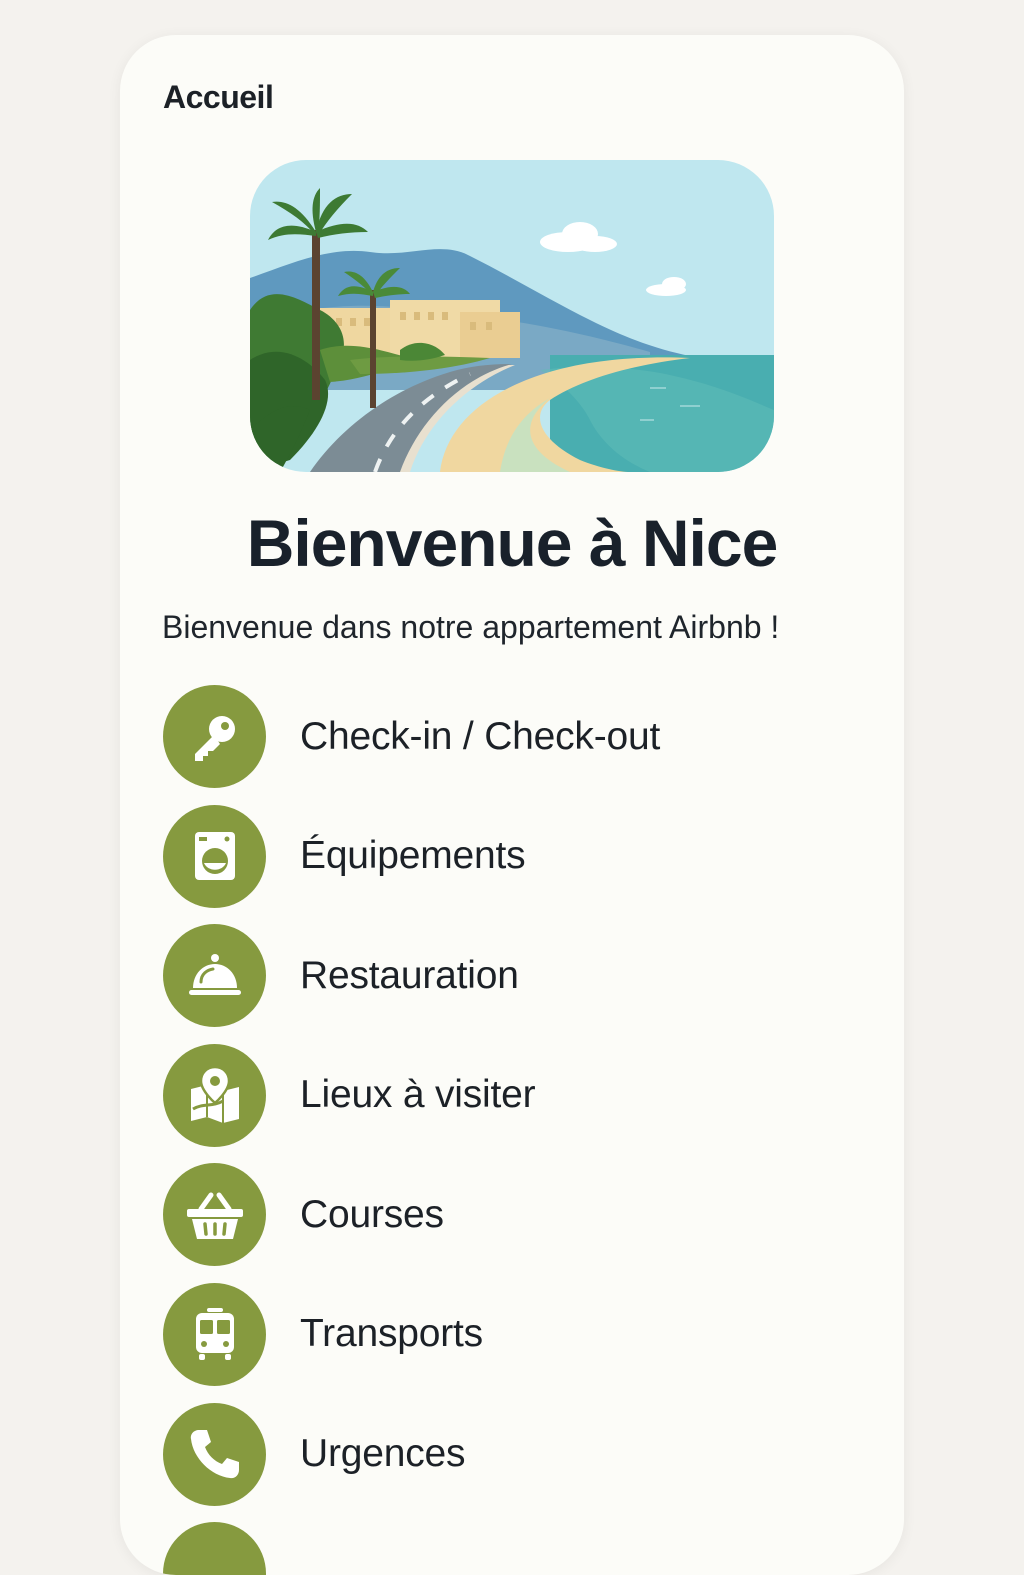 Image resolution: width=1024 pixels, height=1575 pixels. I want to click on menu-icon-partial, so click(214, 1548).